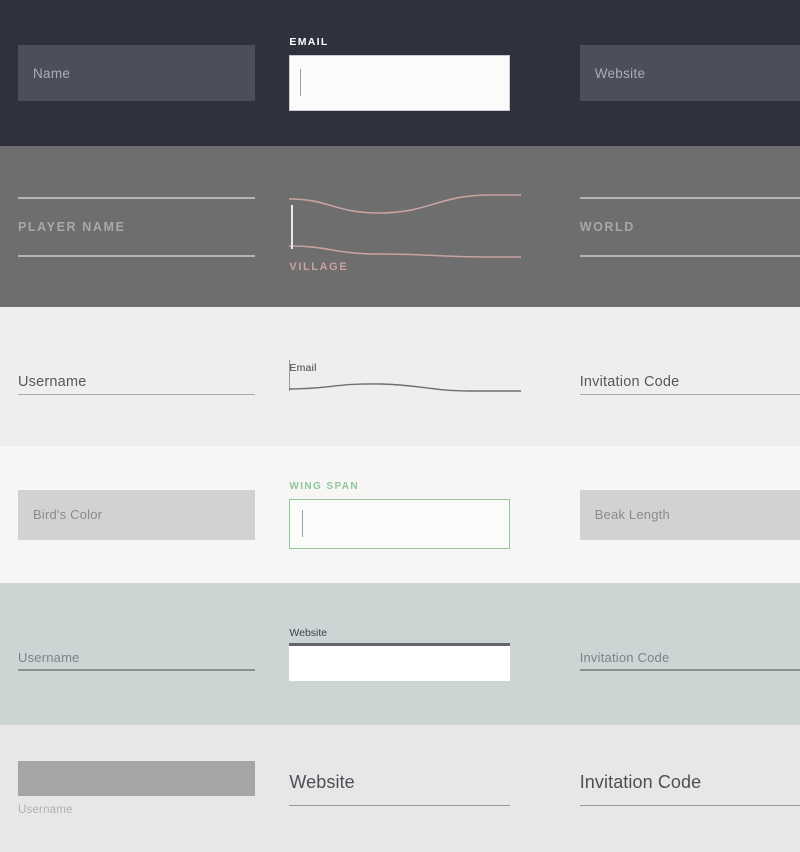  I want to click on email-label: EMAIL, so click(309, 41).